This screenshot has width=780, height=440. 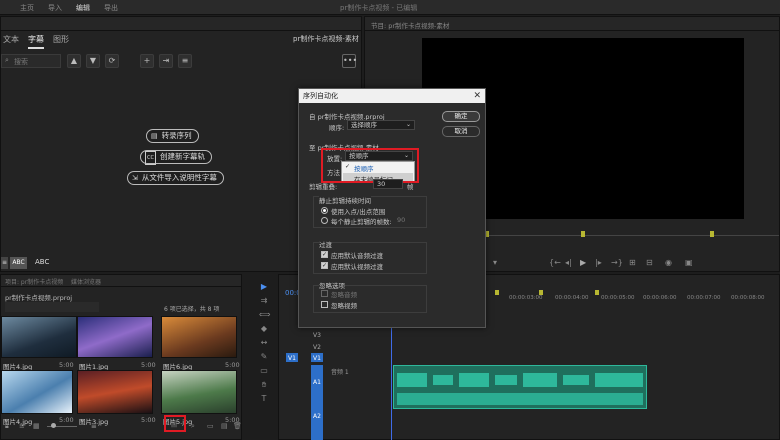 I want to click on order-label: 顺序:, so click(x=337, y=128).